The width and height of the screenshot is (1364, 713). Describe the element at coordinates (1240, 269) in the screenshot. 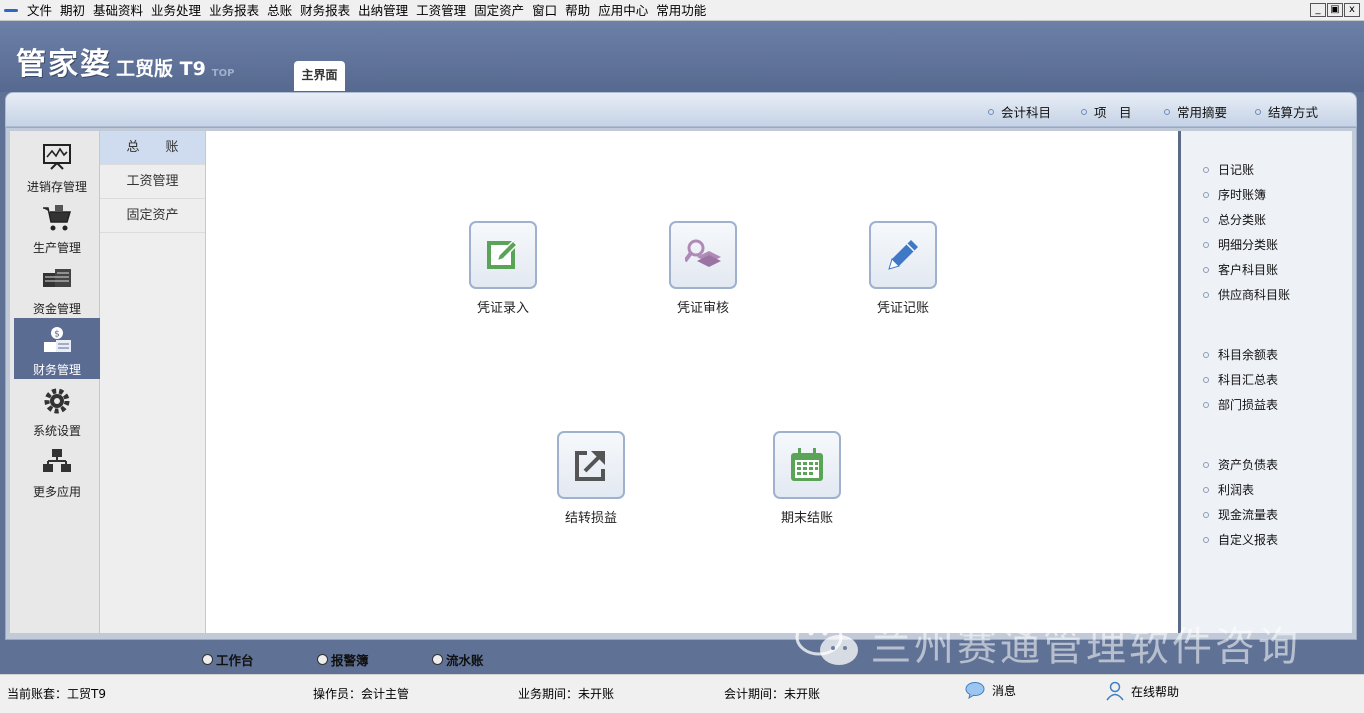

I see `report-link-customer-ledger: 客户科目账` at that location.